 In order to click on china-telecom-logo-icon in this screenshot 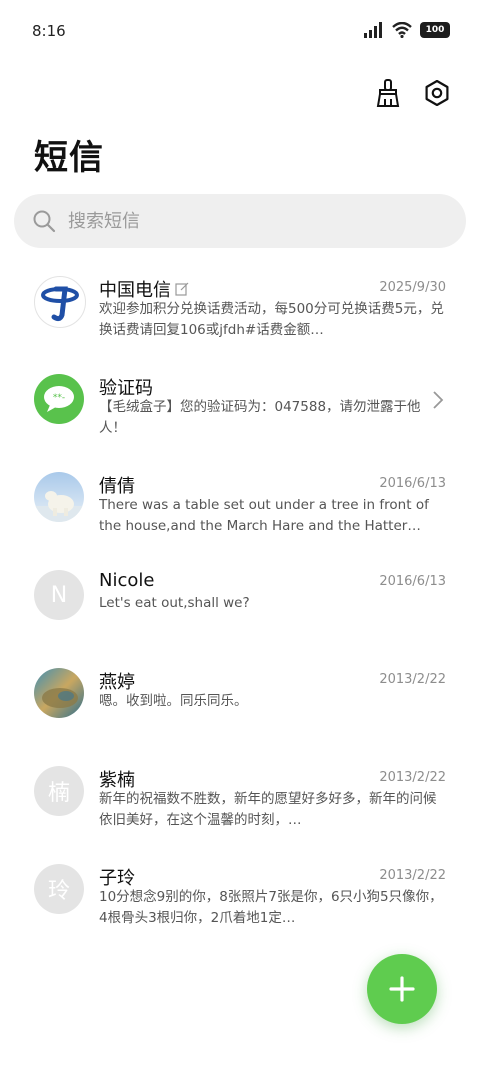, I will do `click(60, 304)`.